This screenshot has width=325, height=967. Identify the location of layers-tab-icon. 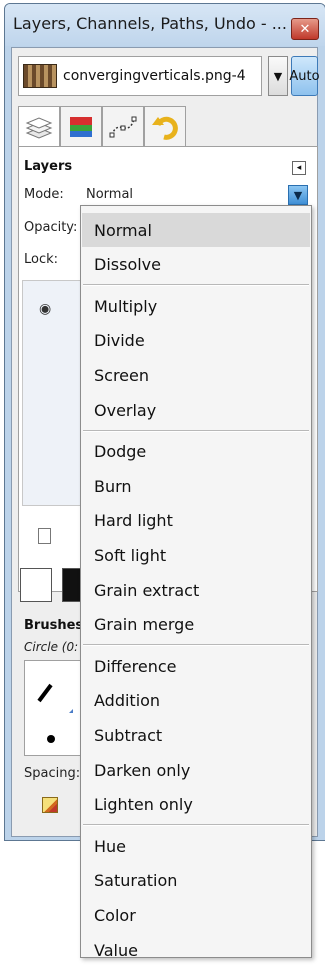
(39, 127).